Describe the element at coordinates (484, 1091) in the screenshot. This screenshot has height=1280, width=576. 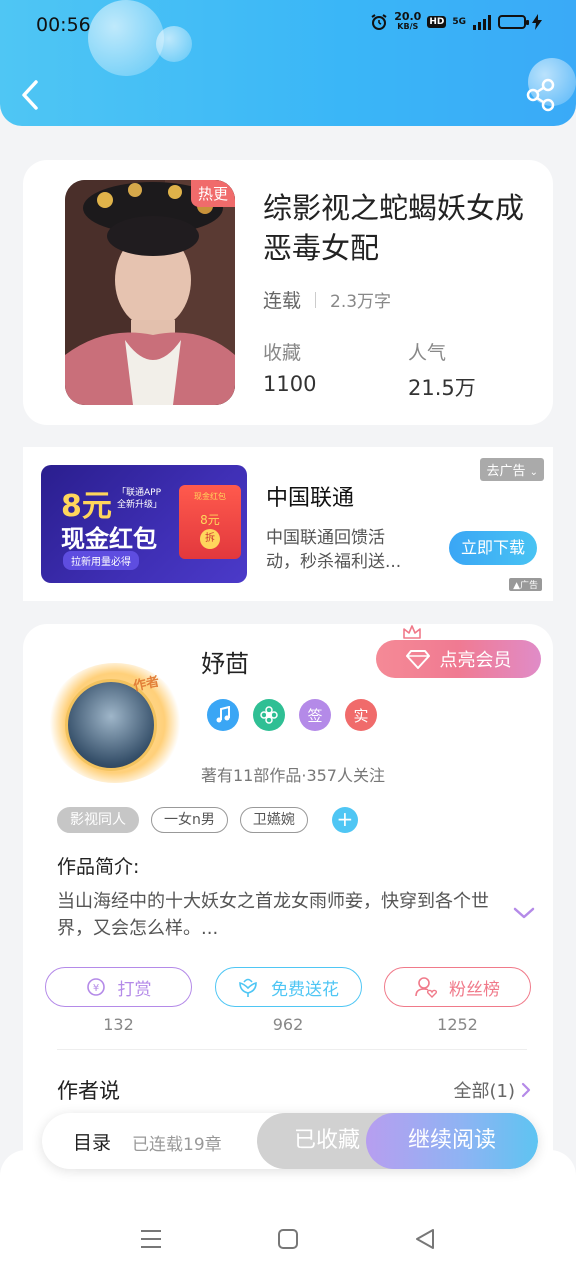
I see `view-all-label: 全部(1)` at that location.